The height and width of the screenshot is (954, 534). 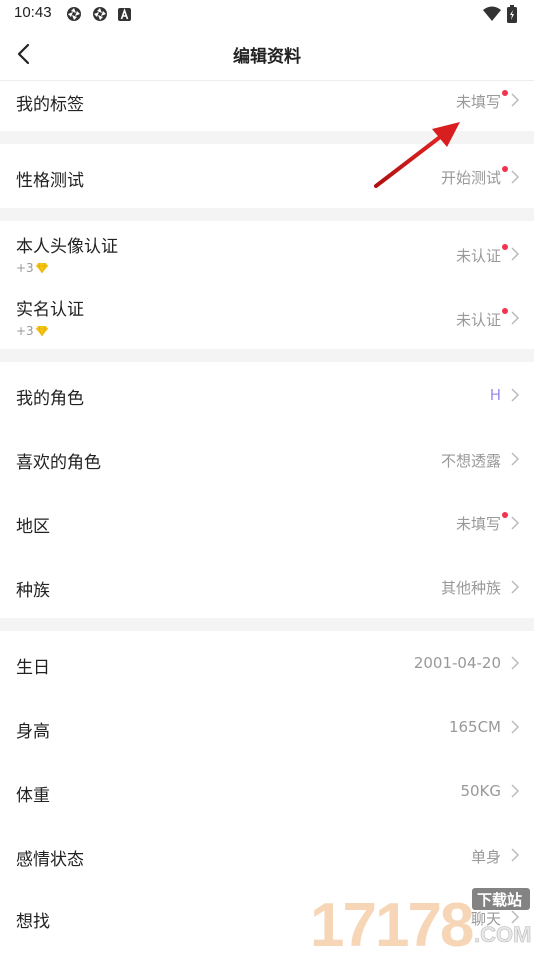 What do you see at coordinates (470, 588) in the screenshot?
I see `row-value: 其他种族` at bounding box center [470, 588].